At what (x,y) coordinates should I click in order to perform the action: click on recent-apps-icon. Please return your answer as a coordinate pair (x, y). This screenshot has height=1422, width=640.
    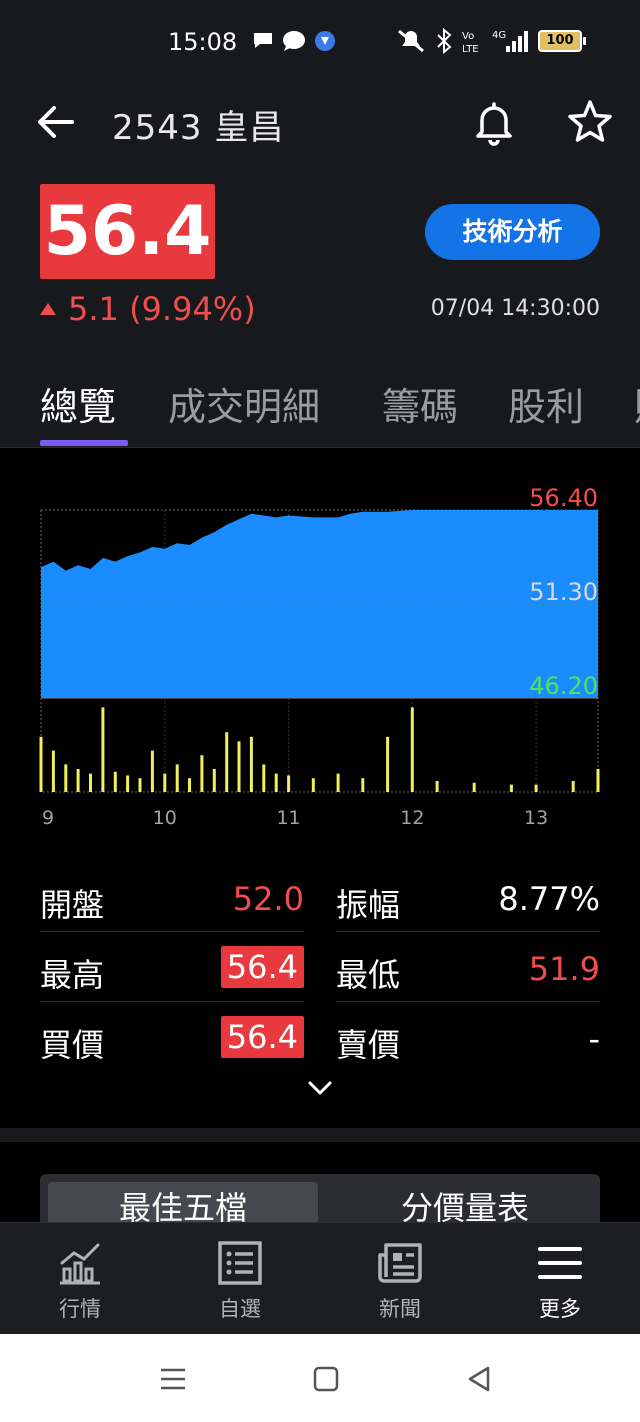
    Looking at the image, I should click on (173, 1379).